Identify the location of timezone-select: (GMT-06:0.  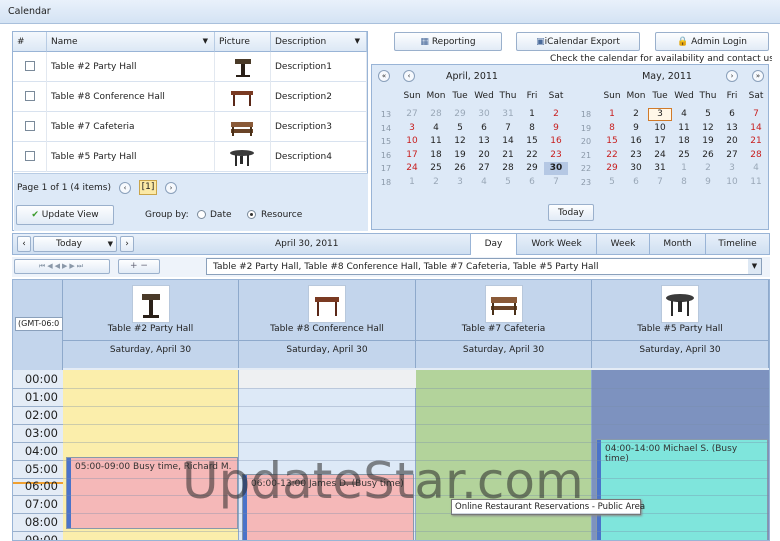
(39, 324).